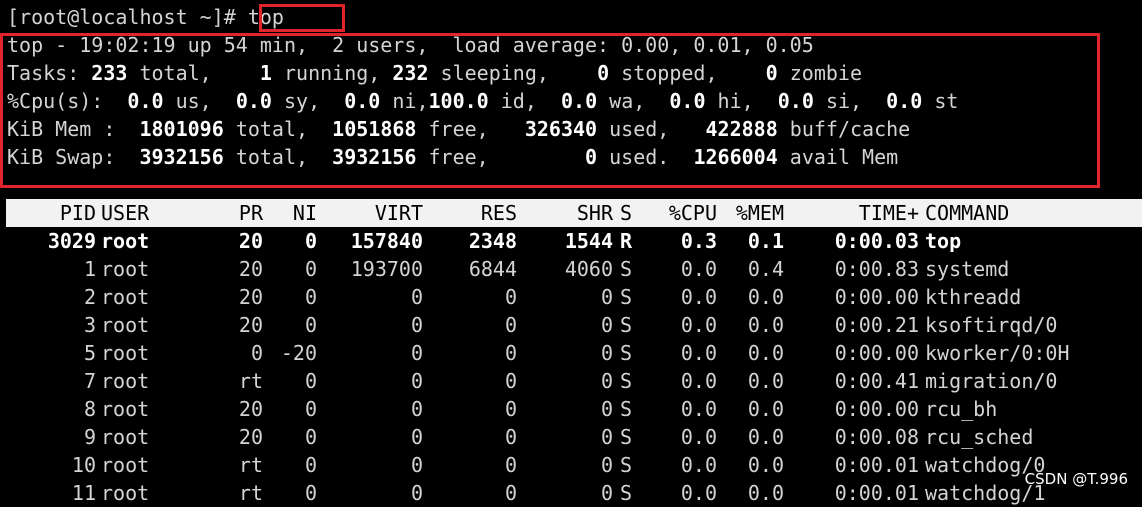  I want to click on col-pr: PR, so click(232, 213).